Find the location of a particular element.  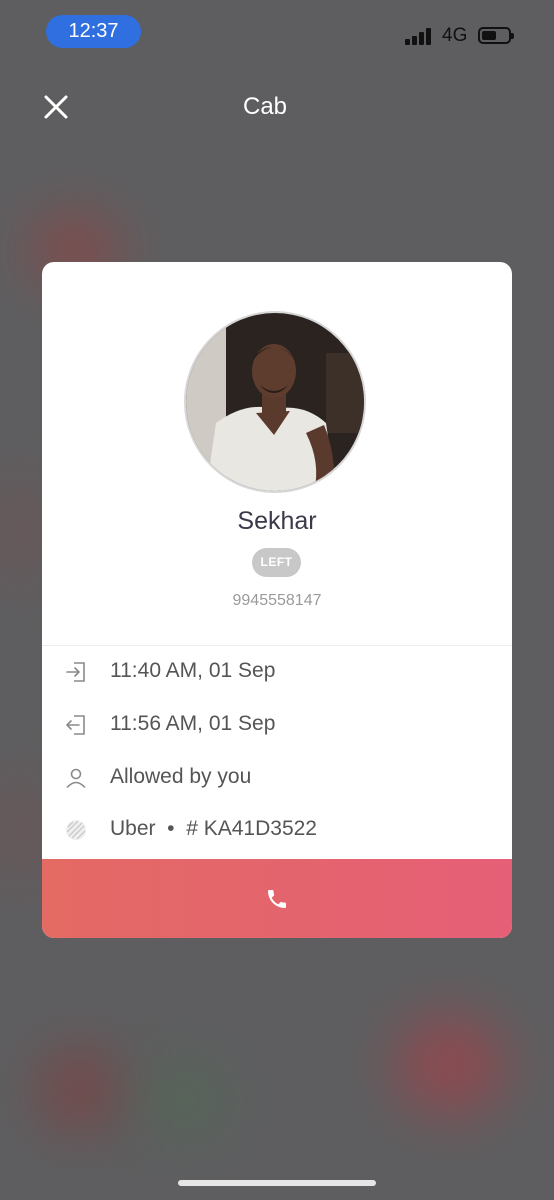

status-bar: 12:37 4G is located at coordinates (277, 32).